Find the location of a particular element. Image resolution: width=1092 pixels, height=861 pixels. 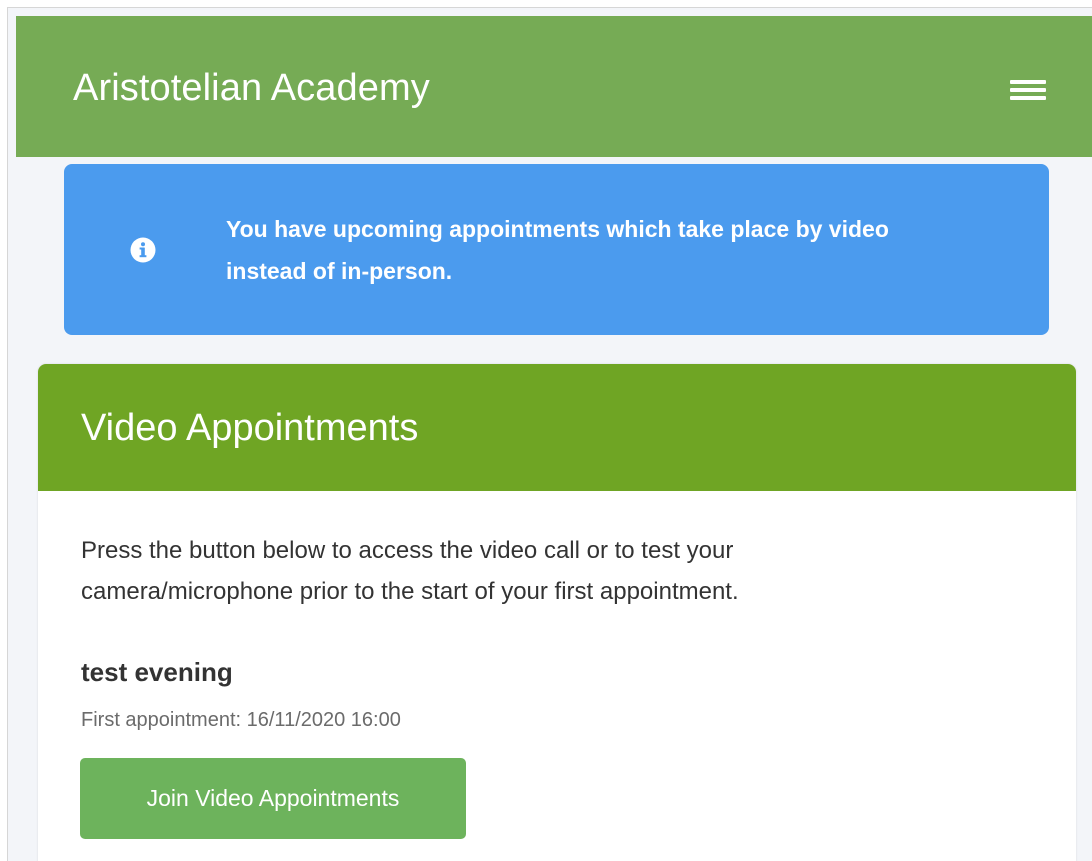

brand-title: Aristotelian Academy is located at coordinates (251, 88).